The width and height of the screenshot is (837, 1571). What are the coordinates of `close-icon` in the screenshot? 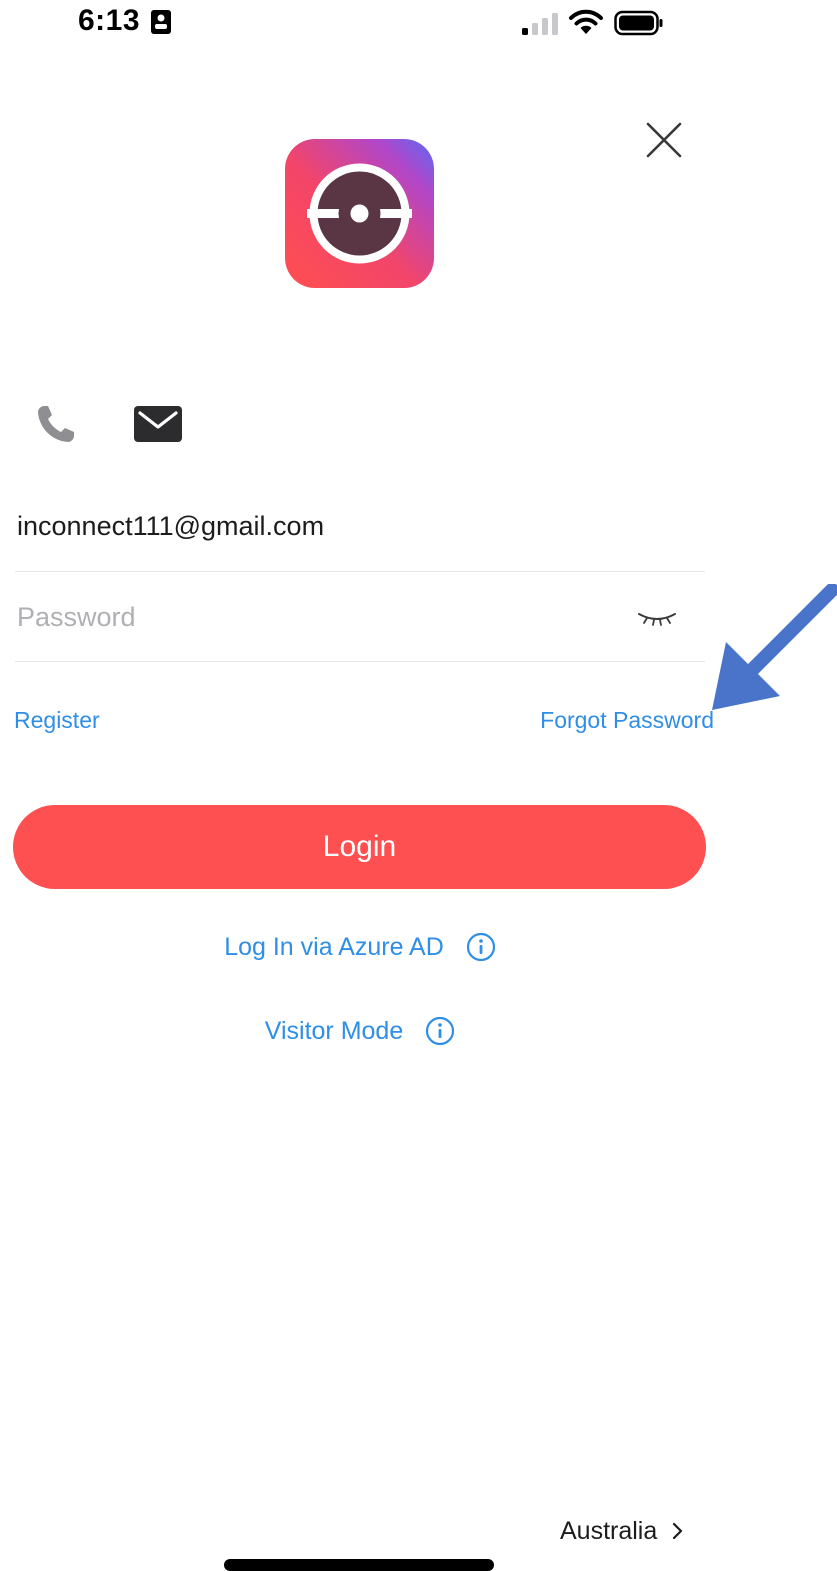 It's located at (664, 140).